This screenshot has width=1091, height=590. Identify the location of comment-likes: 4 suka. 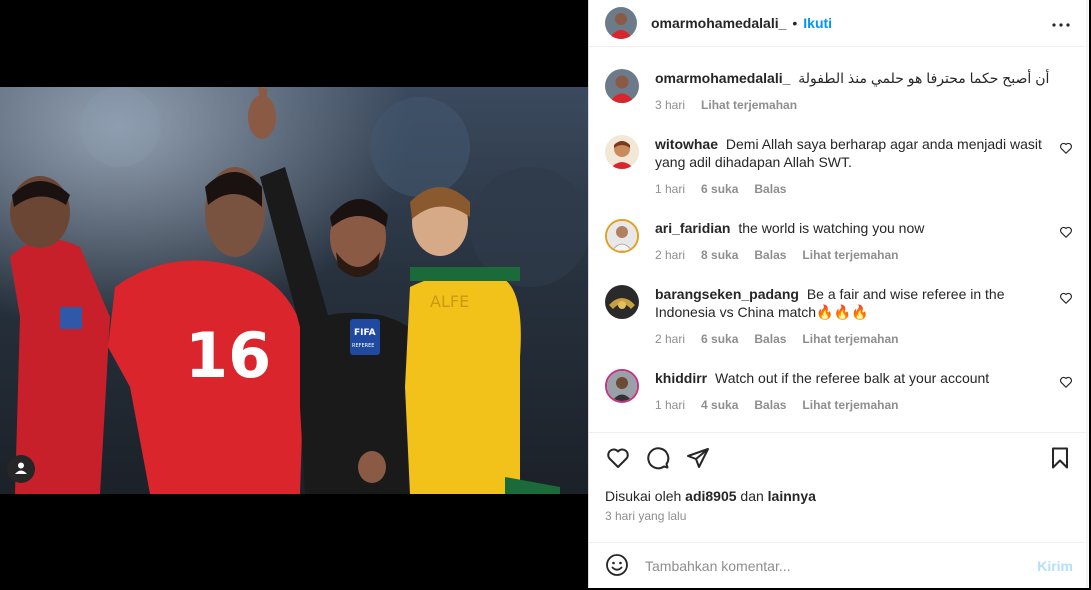
(719, 405).